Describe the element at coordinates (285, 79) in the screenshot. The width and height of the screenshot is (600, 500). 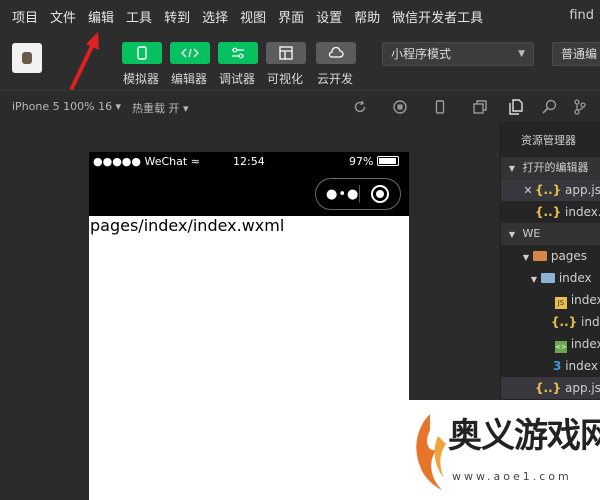
I see `visual-label: 可视化` at that location.